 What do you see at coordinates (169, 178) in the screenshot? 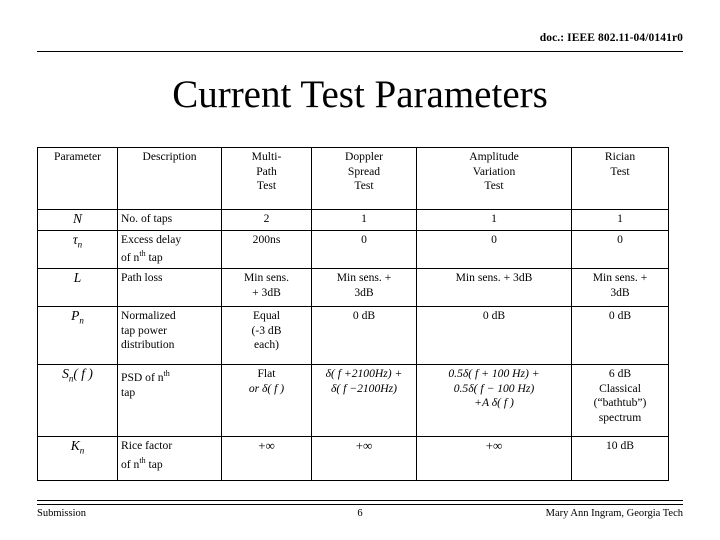
I see `header-cell-description: Description` at bounding box center [169, 178].